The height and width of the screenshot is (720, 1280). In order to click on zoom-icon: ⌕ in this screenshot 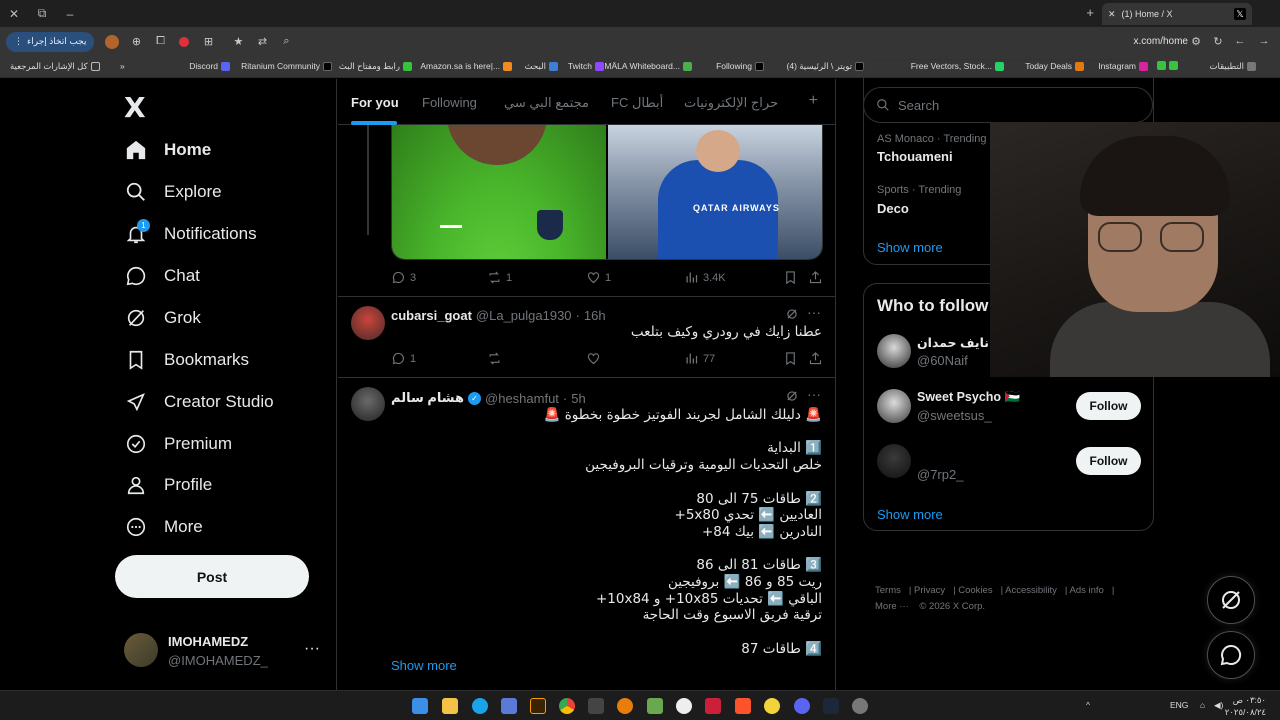, I will do `click(286, 42)`.